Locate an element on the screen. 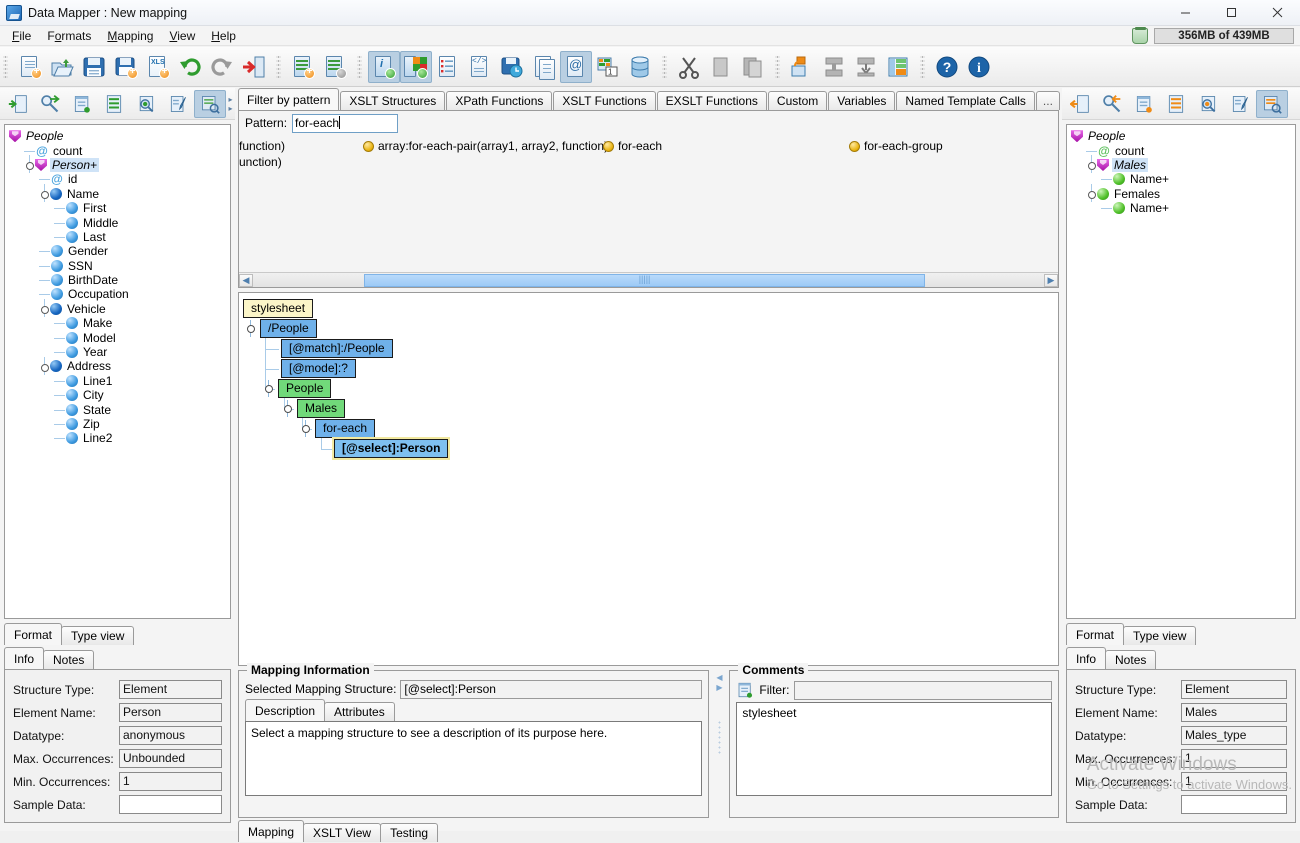 The width and height of the screenshot is (1300, 843). splitter-handle: ◀ ▶ is located at coordinates (719, 744).